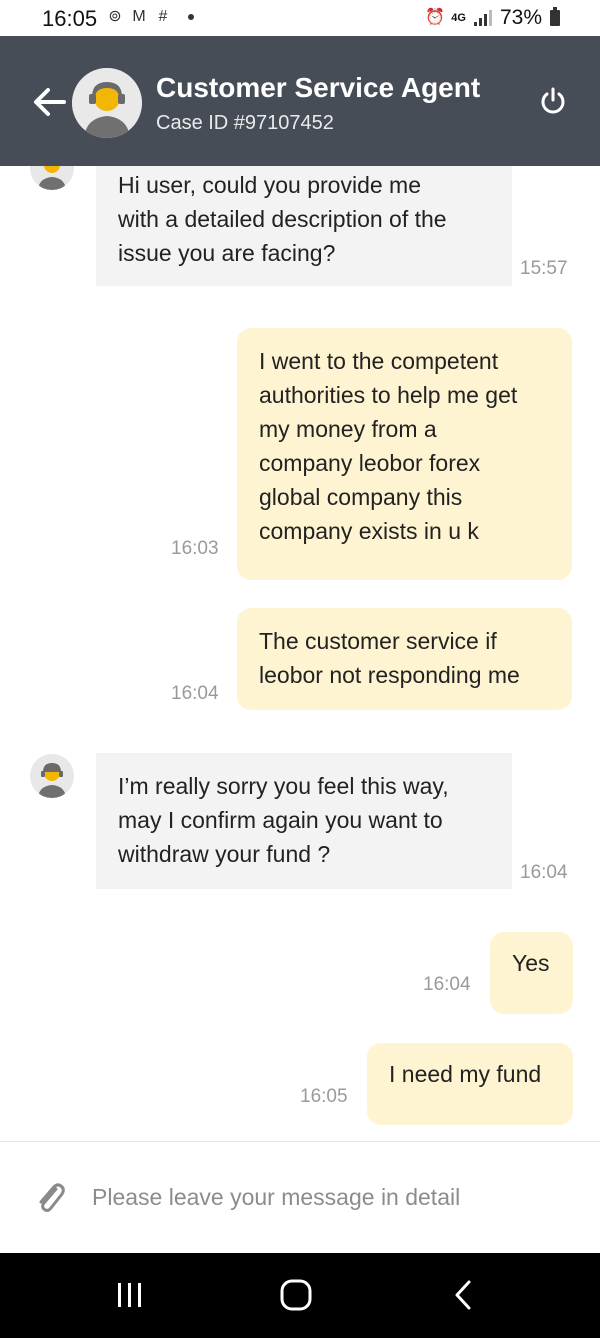 This screenshot has height=1338, width=600. Describe the element at coordinates (465, 1074) in the screenshot. I see `message-line: I need my fund` at that location.